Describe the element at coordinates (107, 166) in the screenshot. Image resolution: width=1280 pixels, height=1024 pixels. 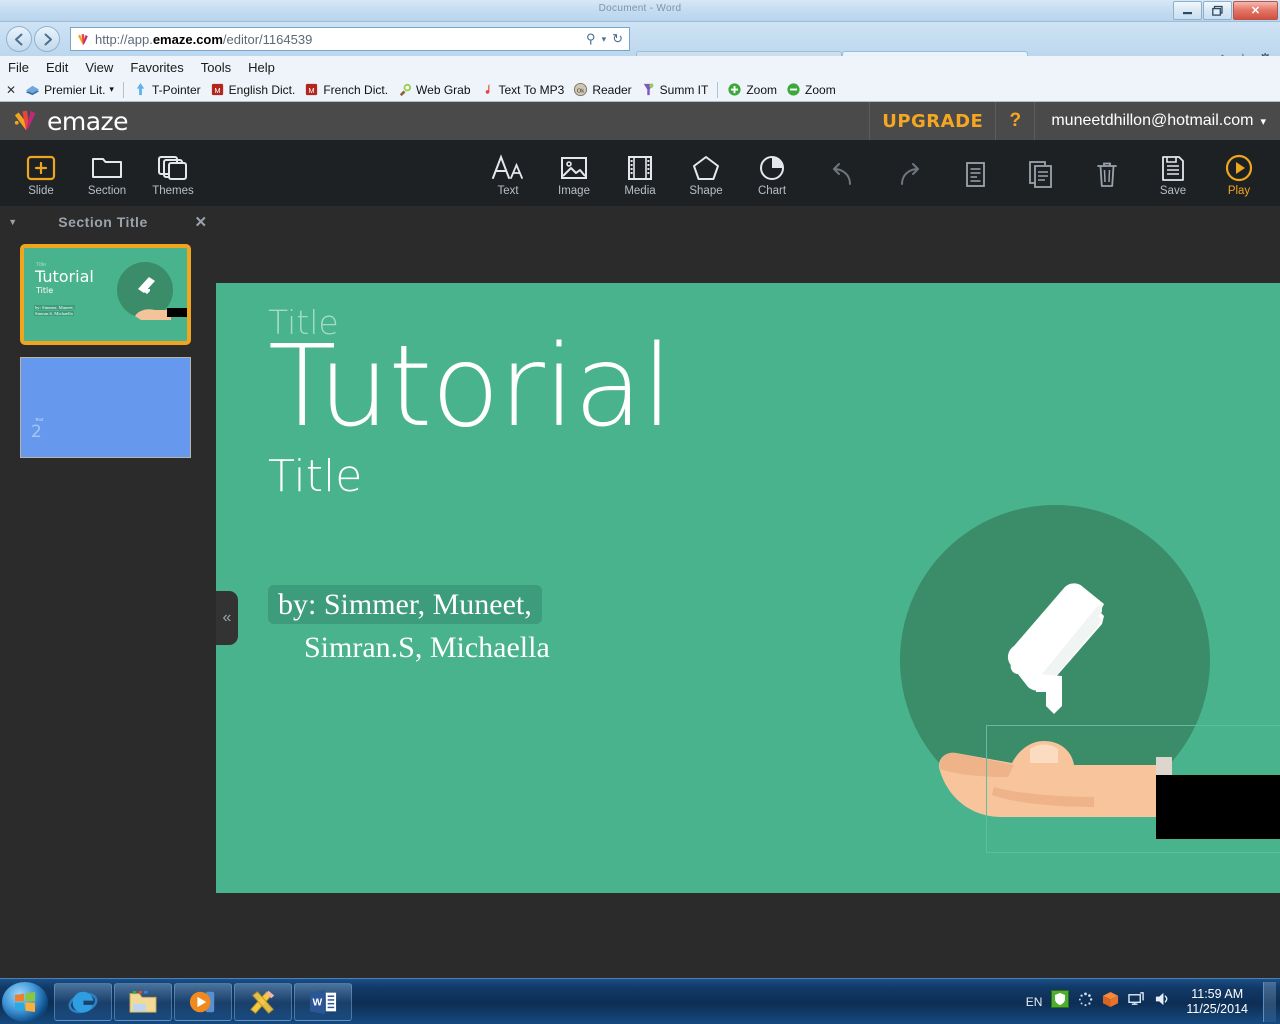
I see `section-folder-icon` at that location.